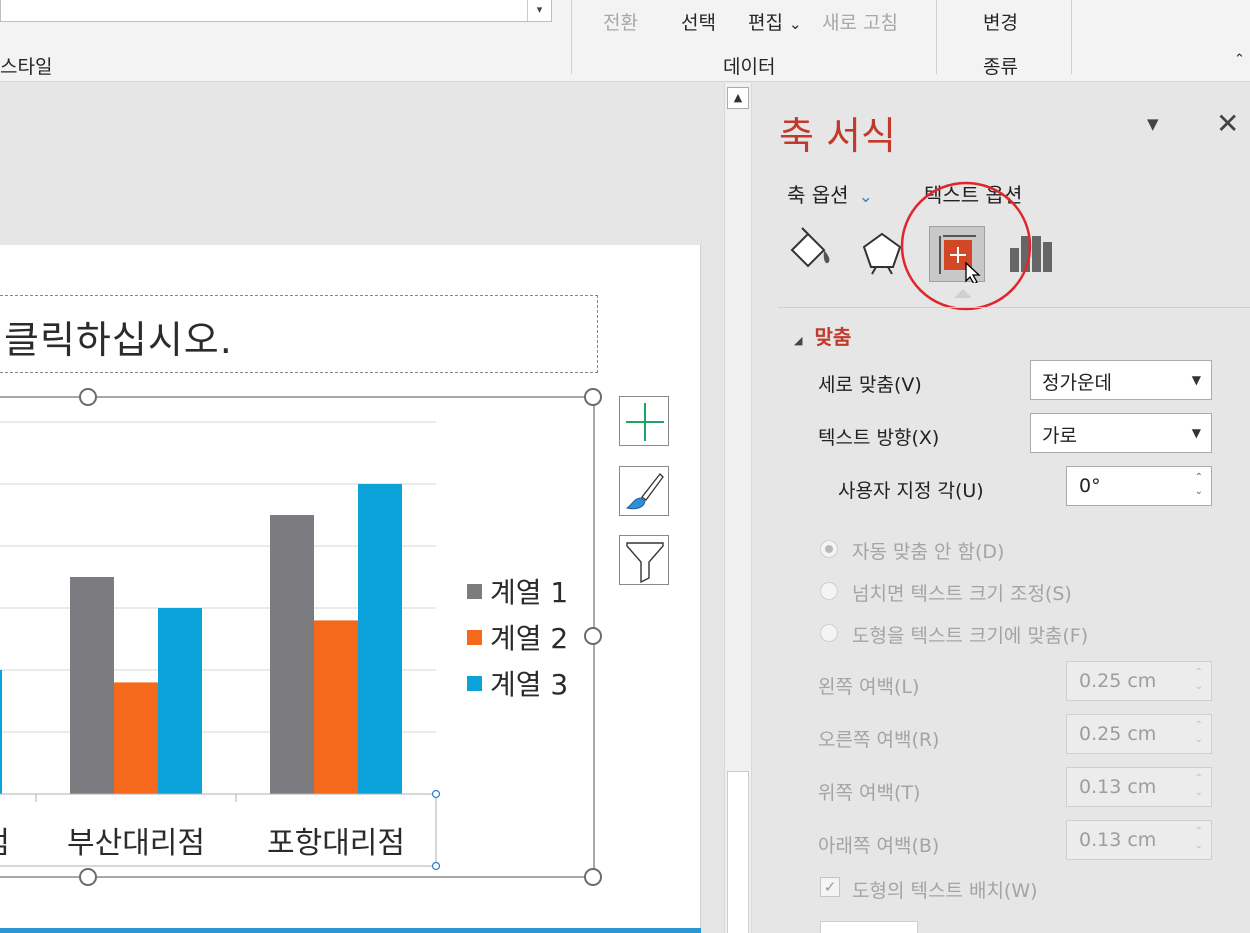 The width and height of the screenshot is (1250, 933). I want to click on scroll-up-icon: ▲, so click(738, 98).